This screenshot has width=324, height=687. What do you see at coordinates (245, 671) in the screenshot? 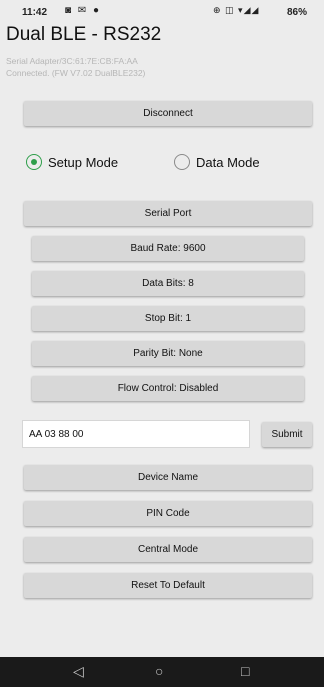
I see `recents-icon: □` at bounding box center [245, 671].